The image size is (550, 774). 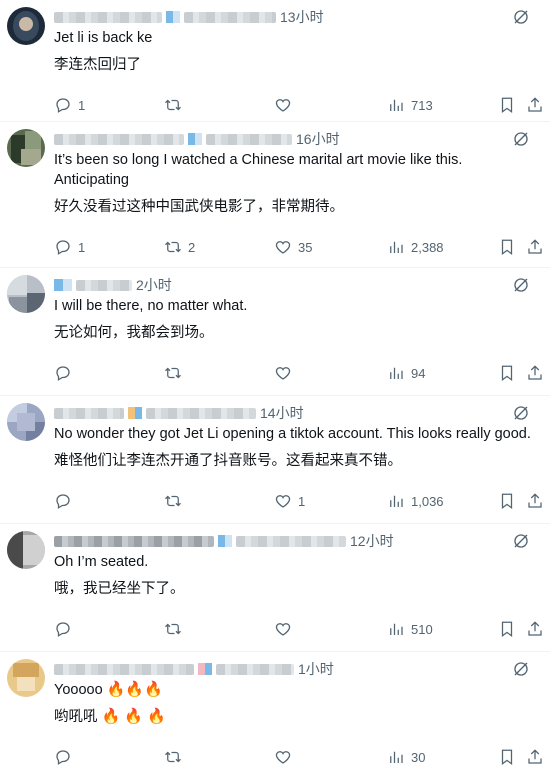 I want to click on views-button: 30, so click(x=406, y=757).